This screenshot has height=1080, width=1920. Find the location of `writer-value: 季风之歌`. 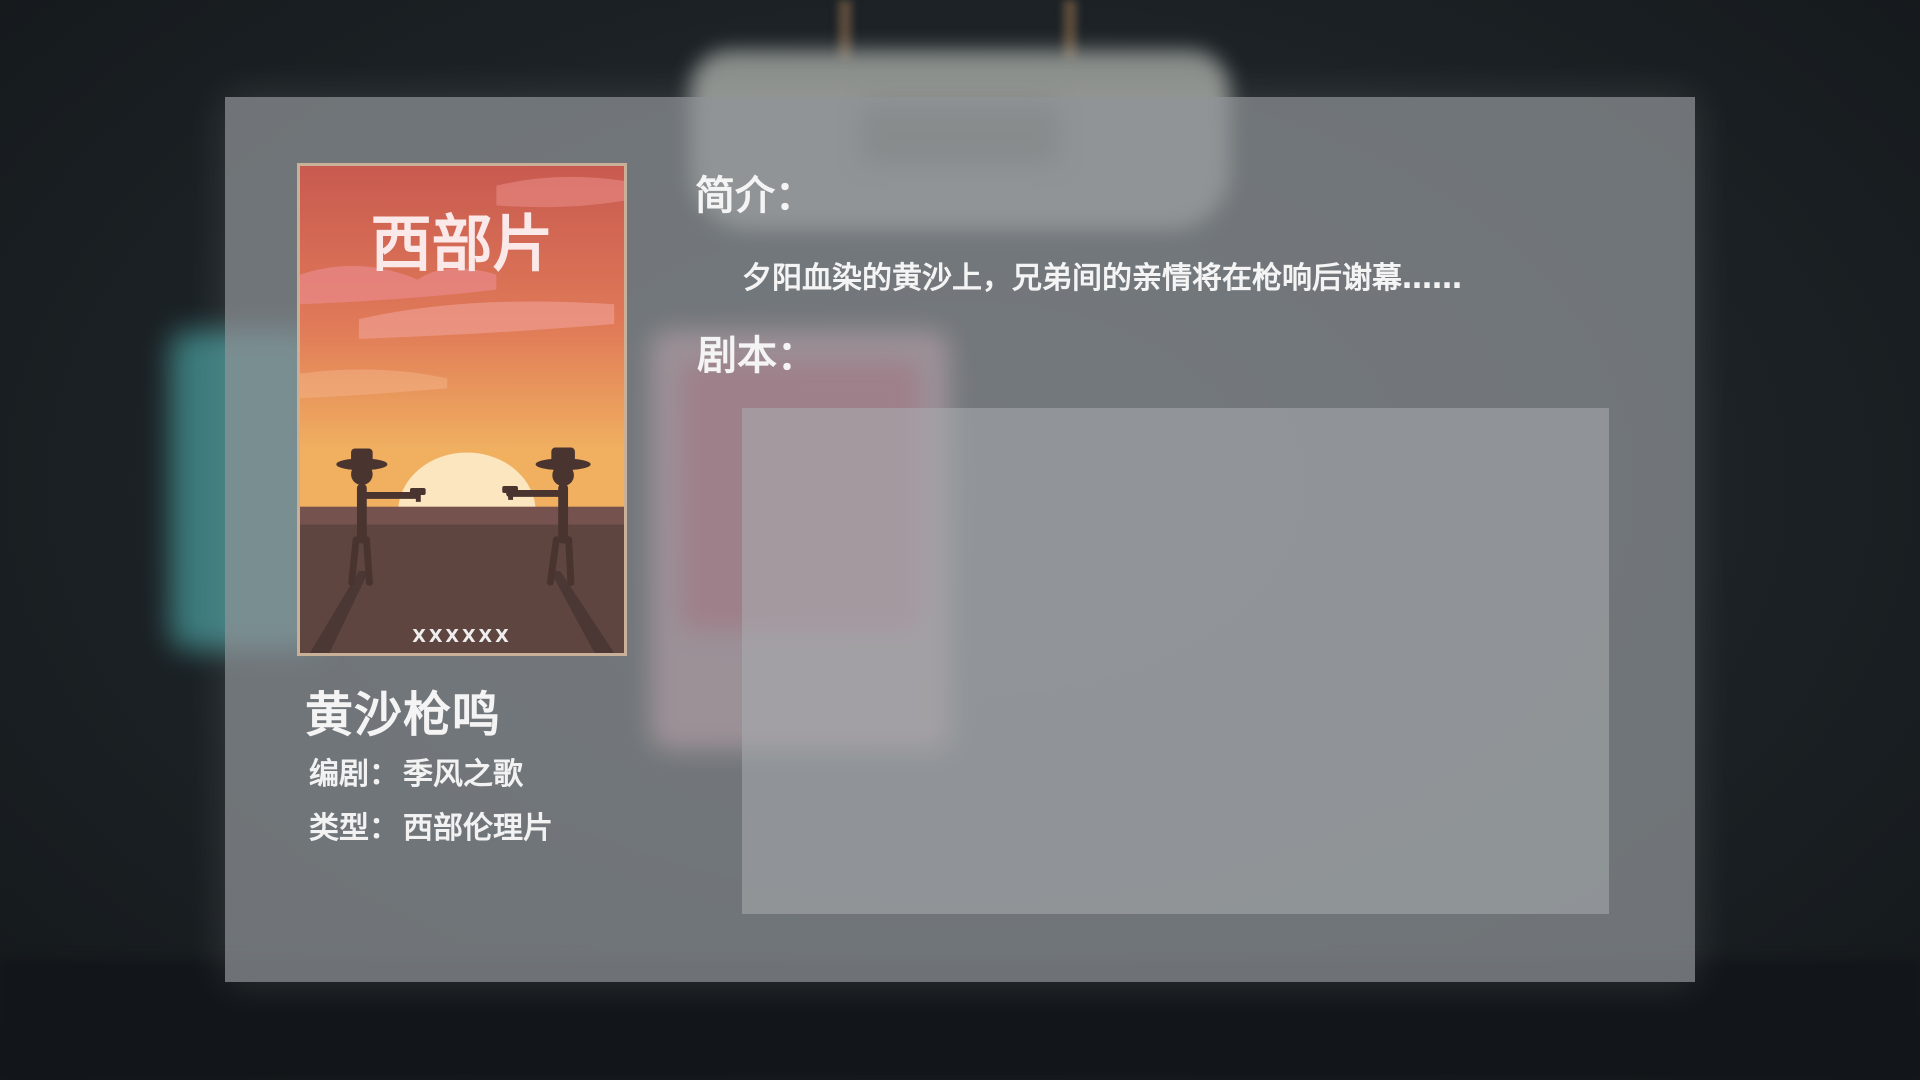

writer-value: 季风之歌 is located at coordinates (463, 774).